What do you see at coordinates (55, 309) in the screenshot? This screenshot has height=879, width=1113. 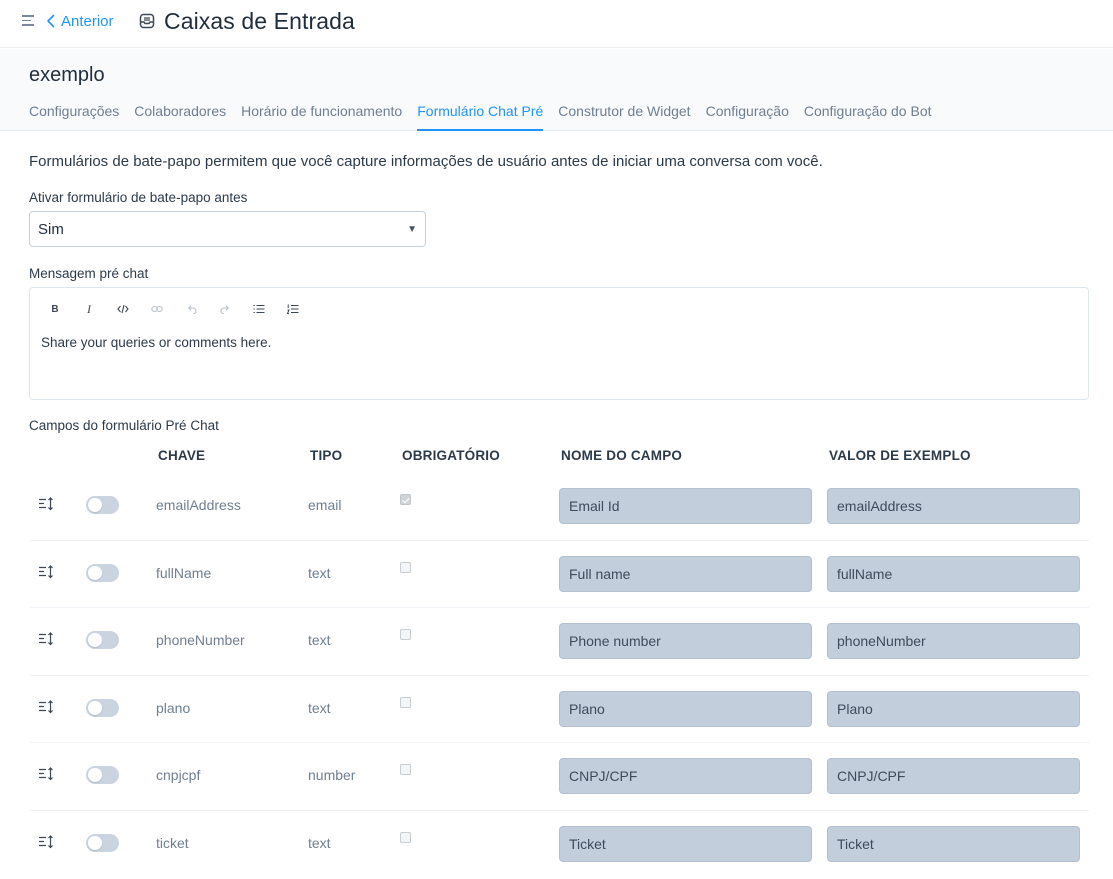 I see `bold-icon: B` at bounding box center [55, 309].